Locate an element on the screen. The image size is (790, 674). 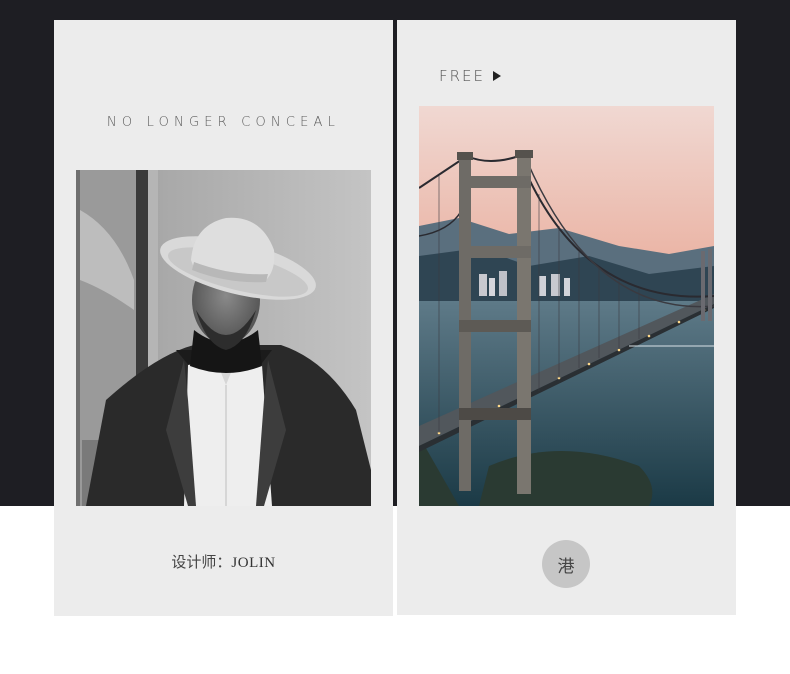
free-play-link: FREE is located at coordinates (470, 76).